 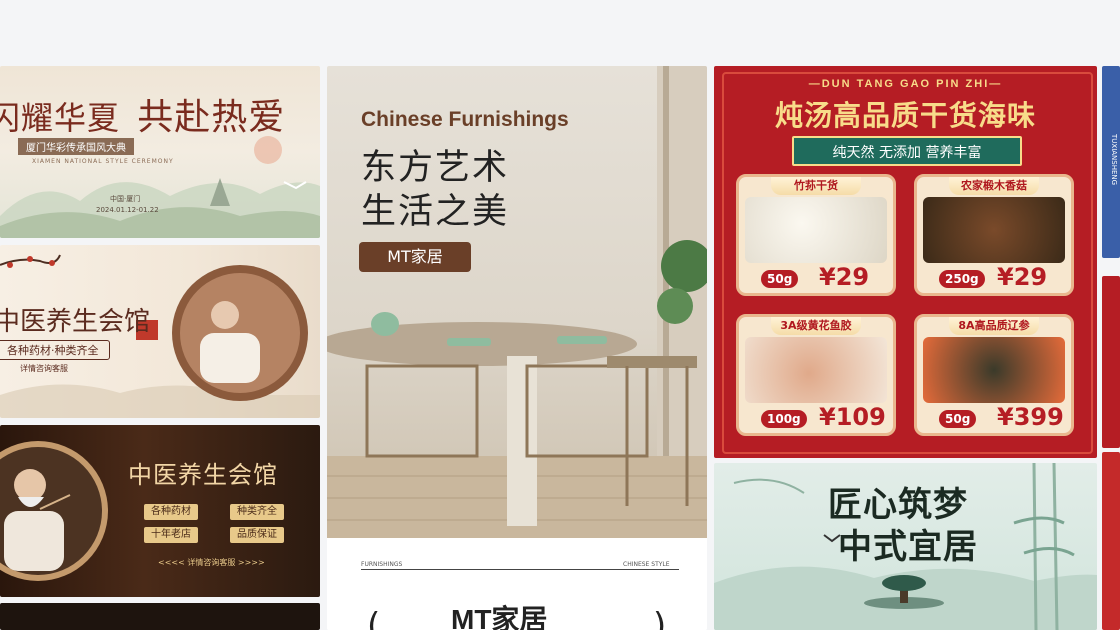 I want to click on footer-left: FURNISHINGS, so click(x=382, y=564).